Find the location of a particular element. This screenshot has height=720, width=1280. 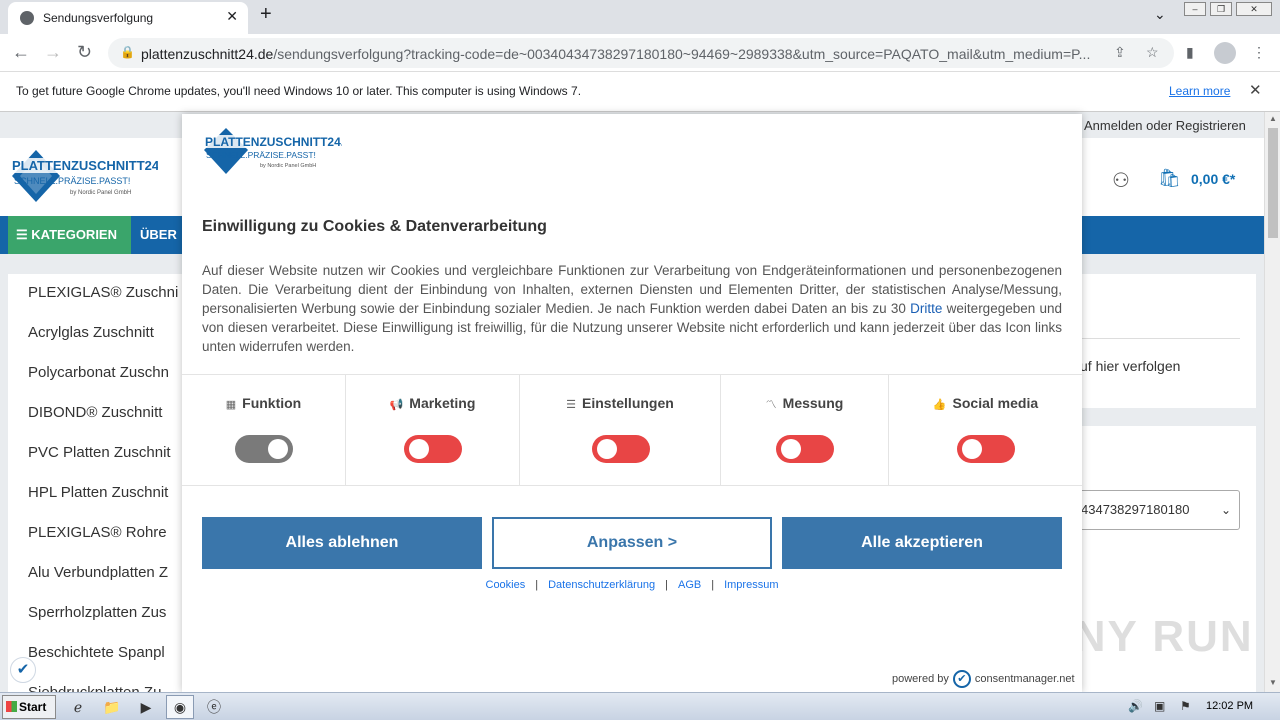

maximize-button: ❐ is located at coordinates (1221, 9).